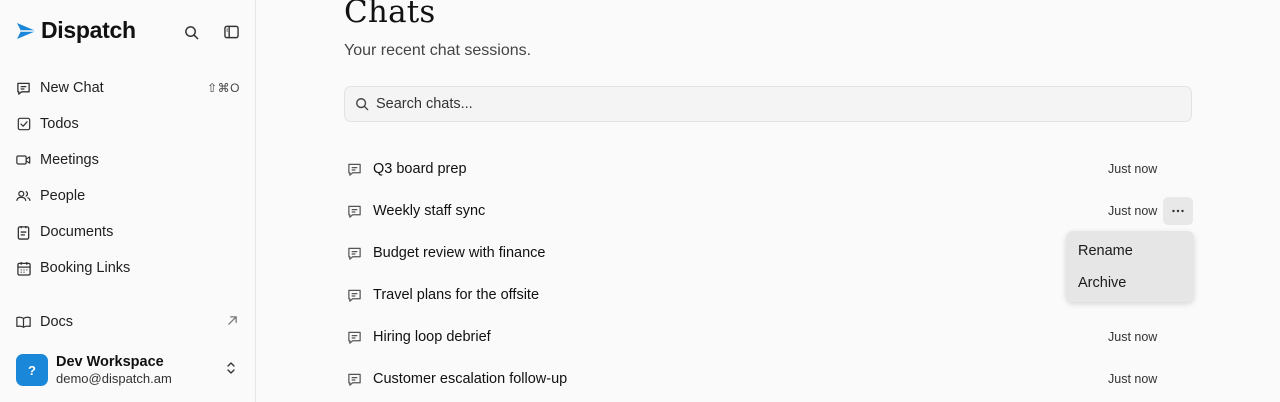  I want to click on sidebar-item-label: Documents, so click(77, 232).